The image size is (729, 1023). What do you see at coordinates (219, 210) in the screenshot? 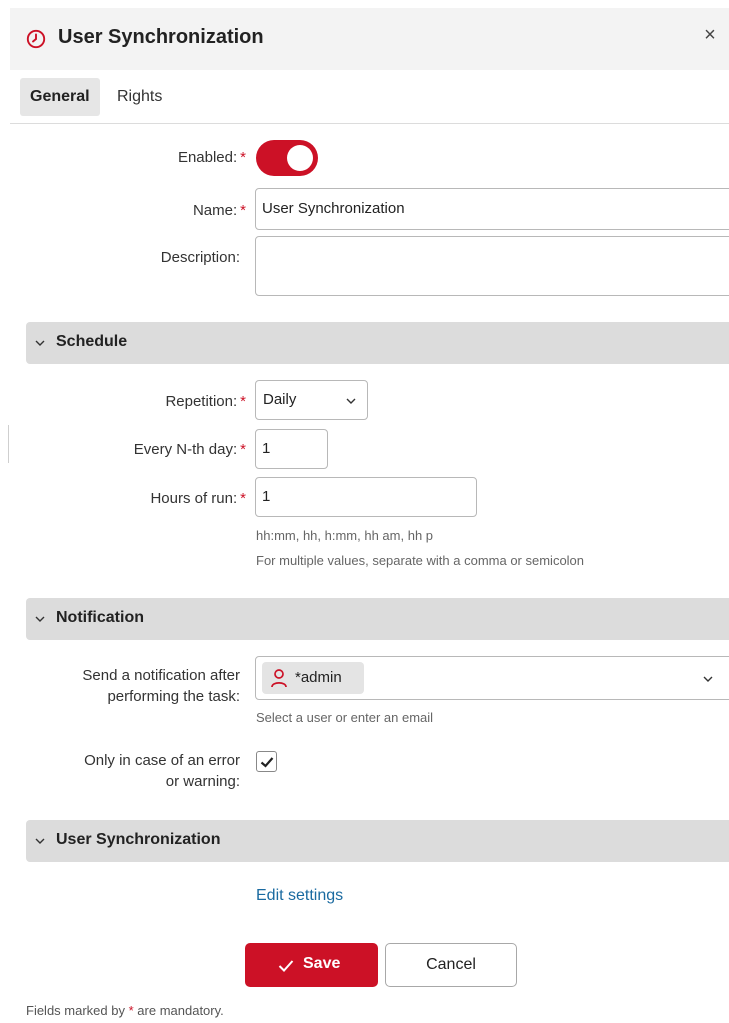
I see `name-label: Name: *` at bounding box center [219, 210].